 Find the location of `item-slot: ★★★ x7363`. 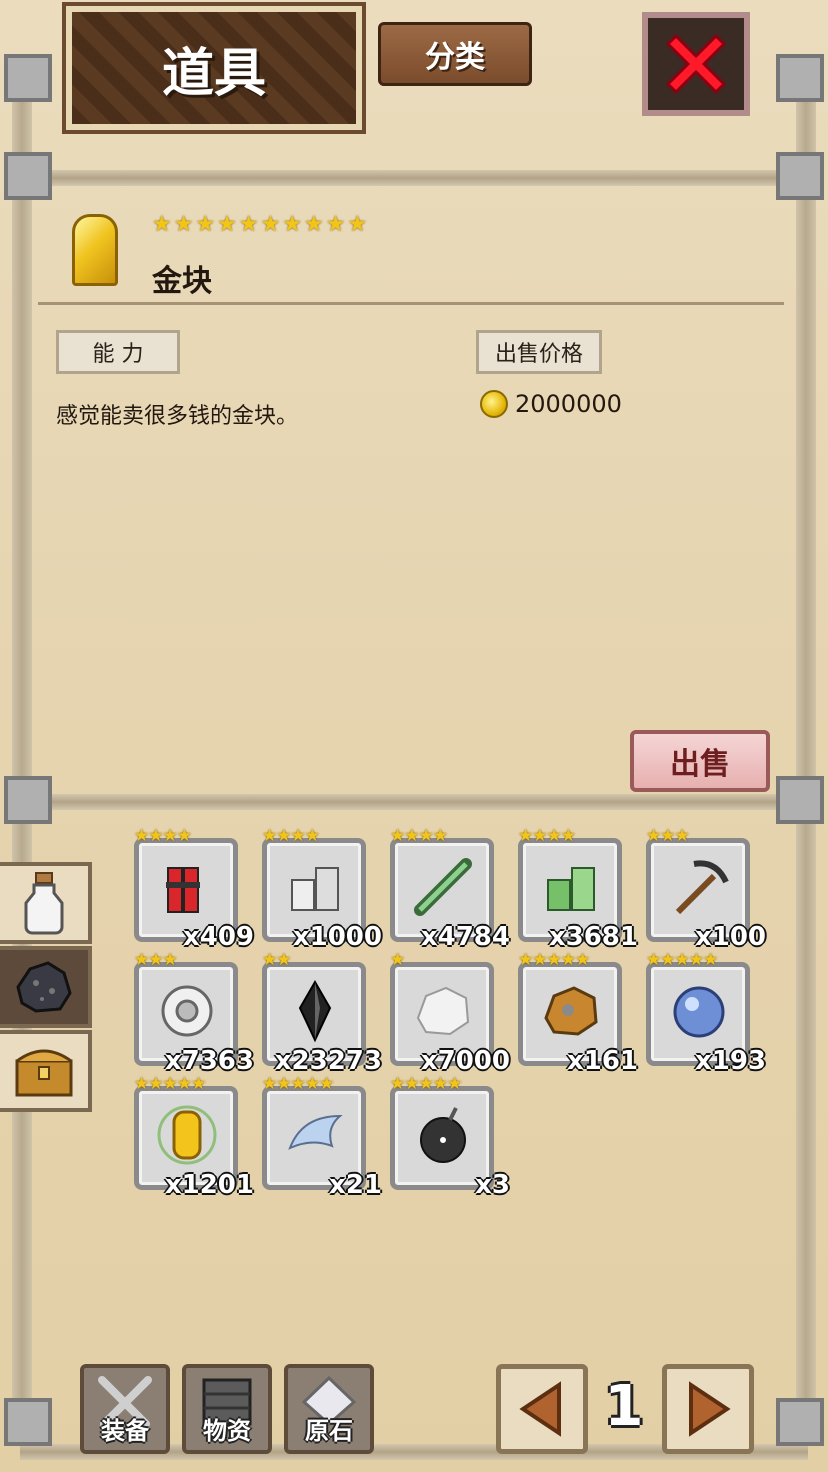

item-slot: ★★★ x7363 is located at coordinates (194, 1013).